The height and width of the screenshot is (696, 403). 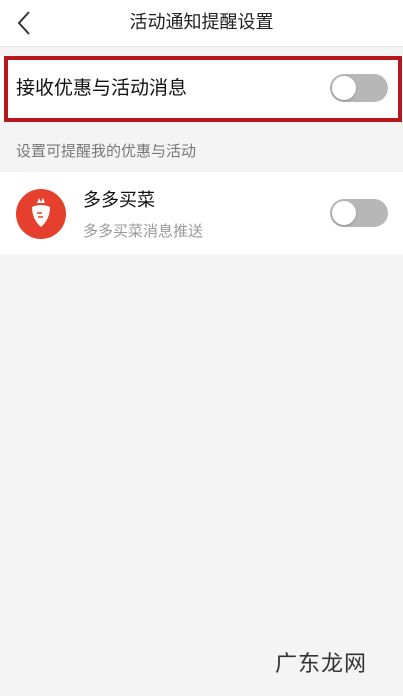 I want to click on activity-message-switch, so click(x=359, y=88).